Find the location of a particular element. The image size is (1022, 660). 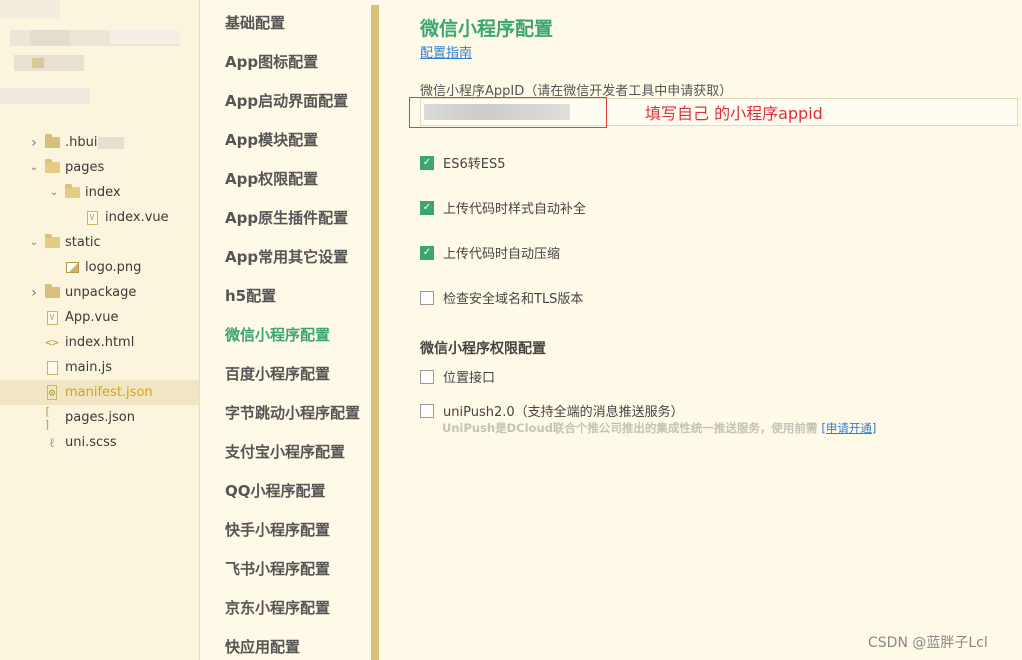

tree-item: ⌄ index is located at coordinates (99, 192).